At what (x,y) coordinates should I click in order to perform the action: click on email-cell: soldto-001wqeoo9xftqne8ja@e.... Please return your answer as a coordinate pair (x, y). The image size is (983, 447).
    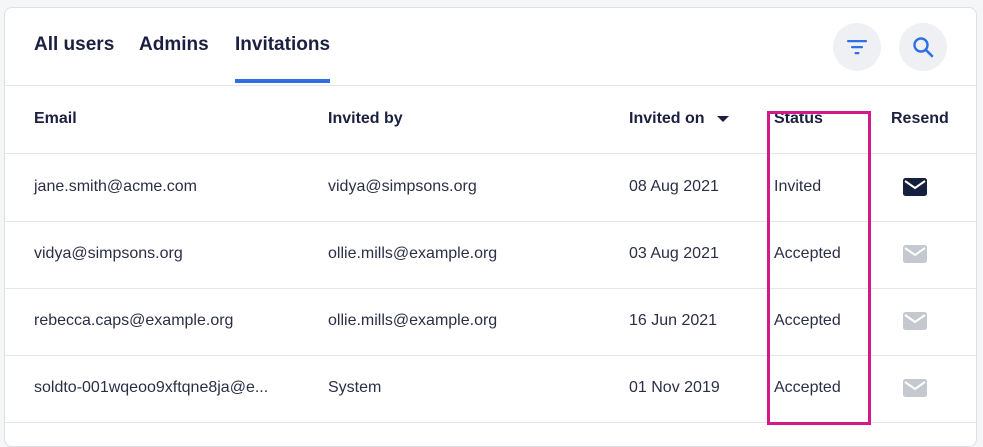
    Looking at the image, I should click on (151, 387).